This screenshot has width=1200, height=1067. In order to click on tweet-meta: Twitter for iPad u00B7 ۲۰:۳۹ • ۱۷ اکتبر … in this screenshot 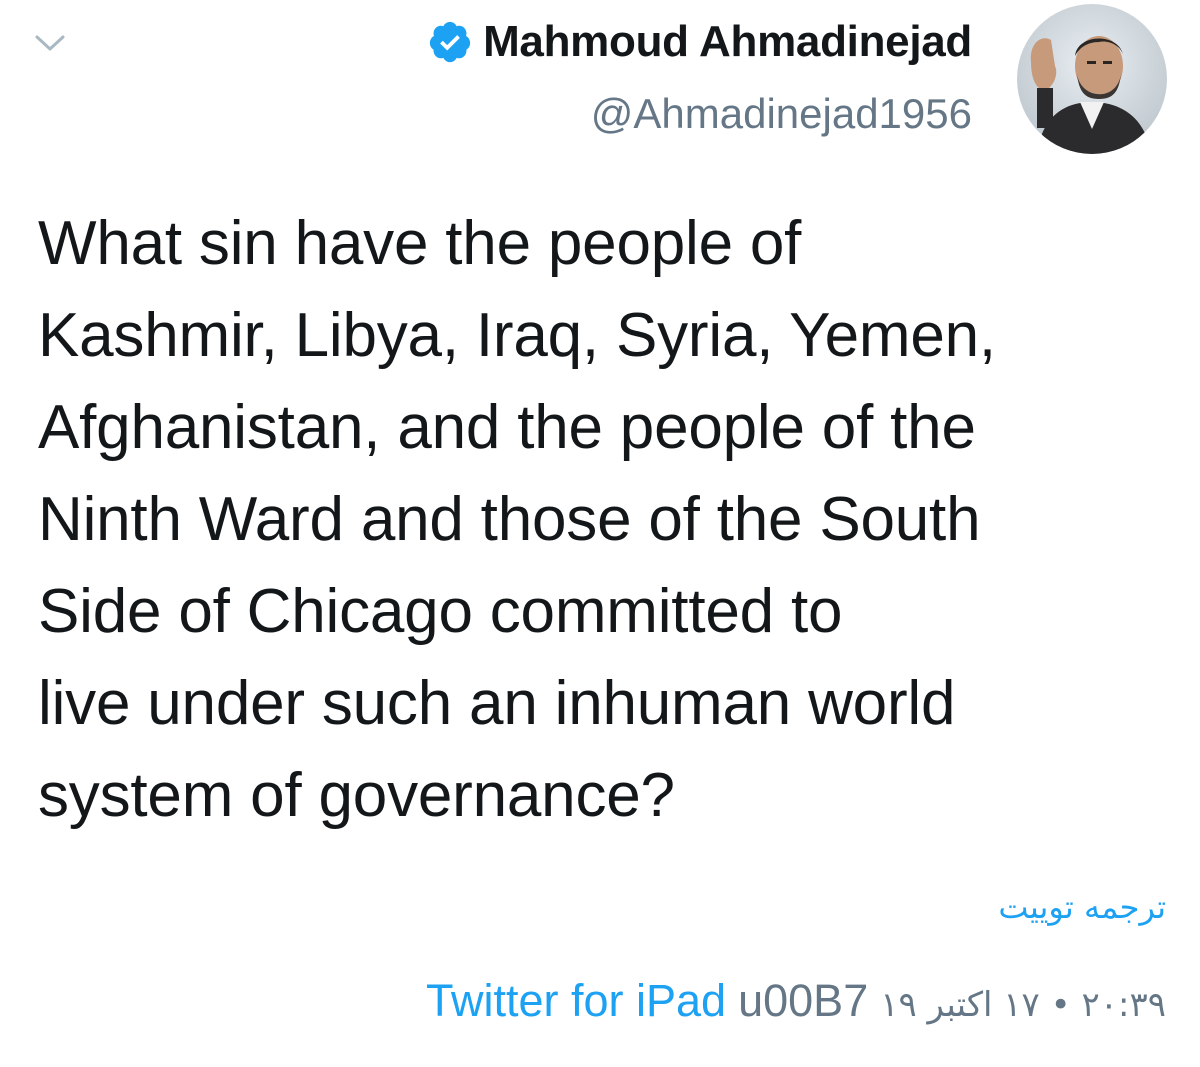, I will do `click(796, 1001)`.